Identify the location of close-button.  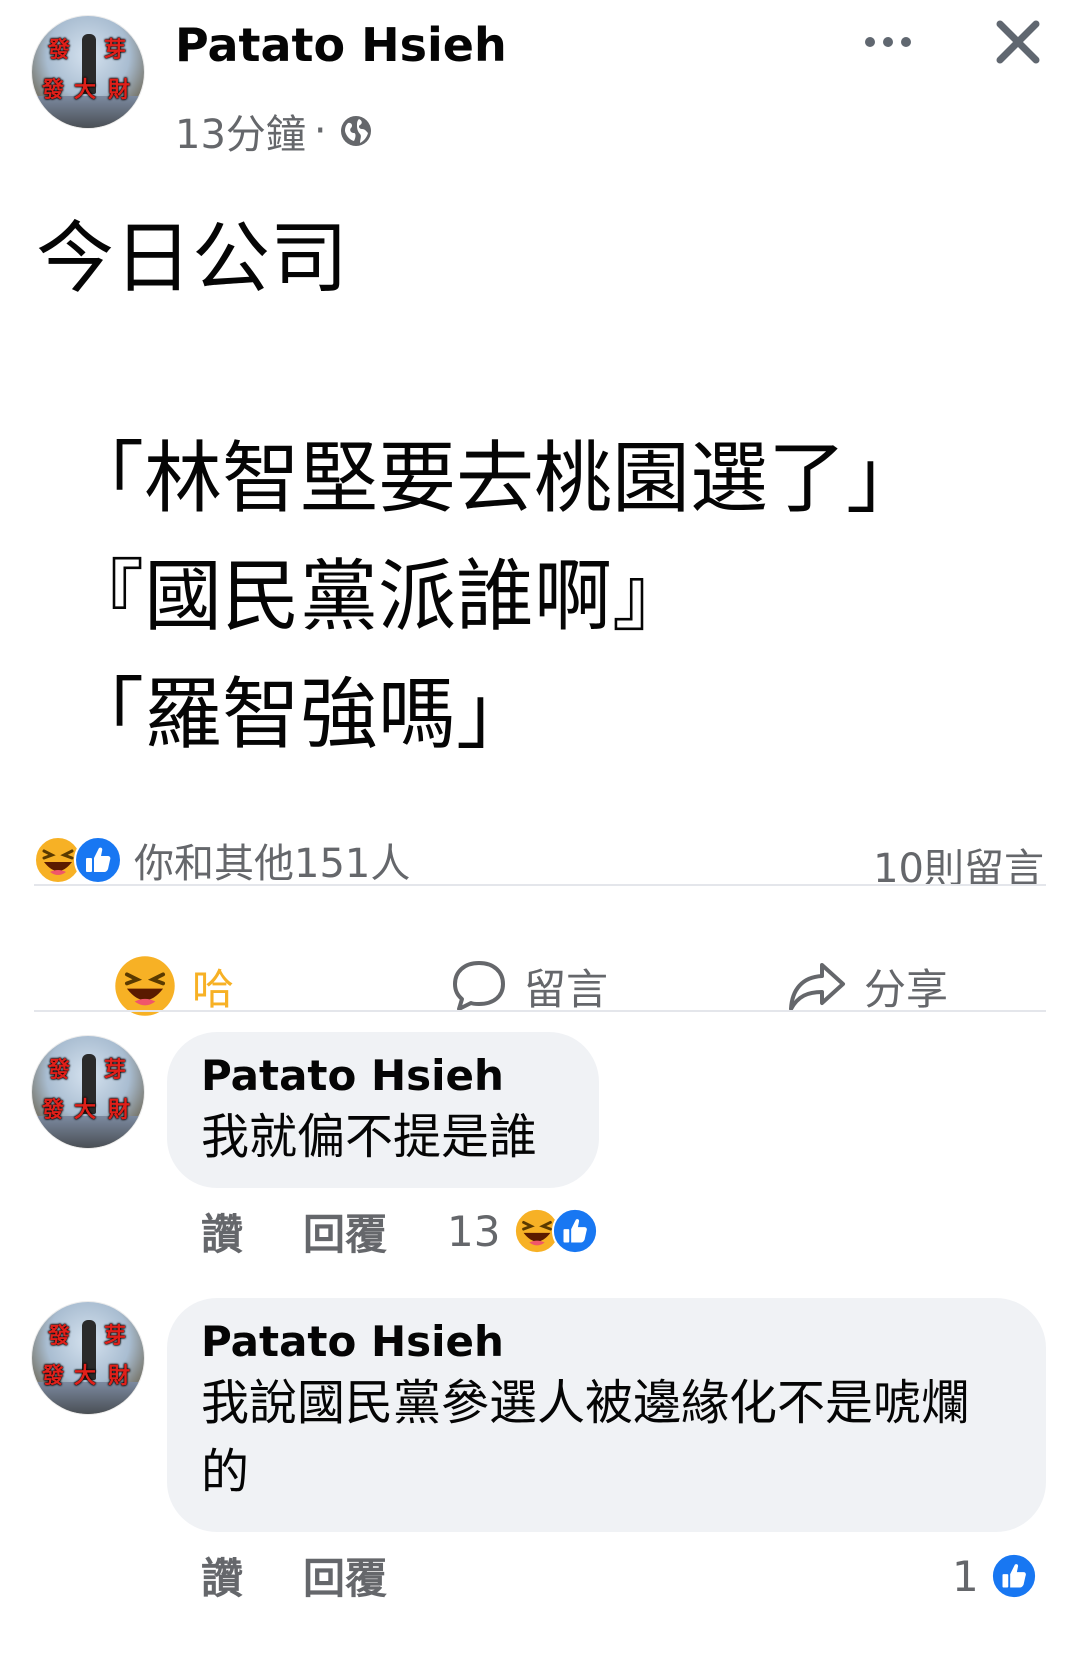
(1018, 42).